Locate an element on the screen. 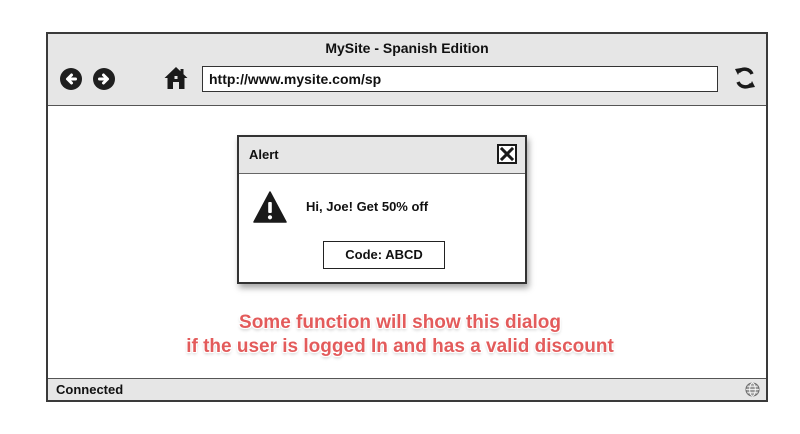  close-icon is located at coordinates (507, 154).